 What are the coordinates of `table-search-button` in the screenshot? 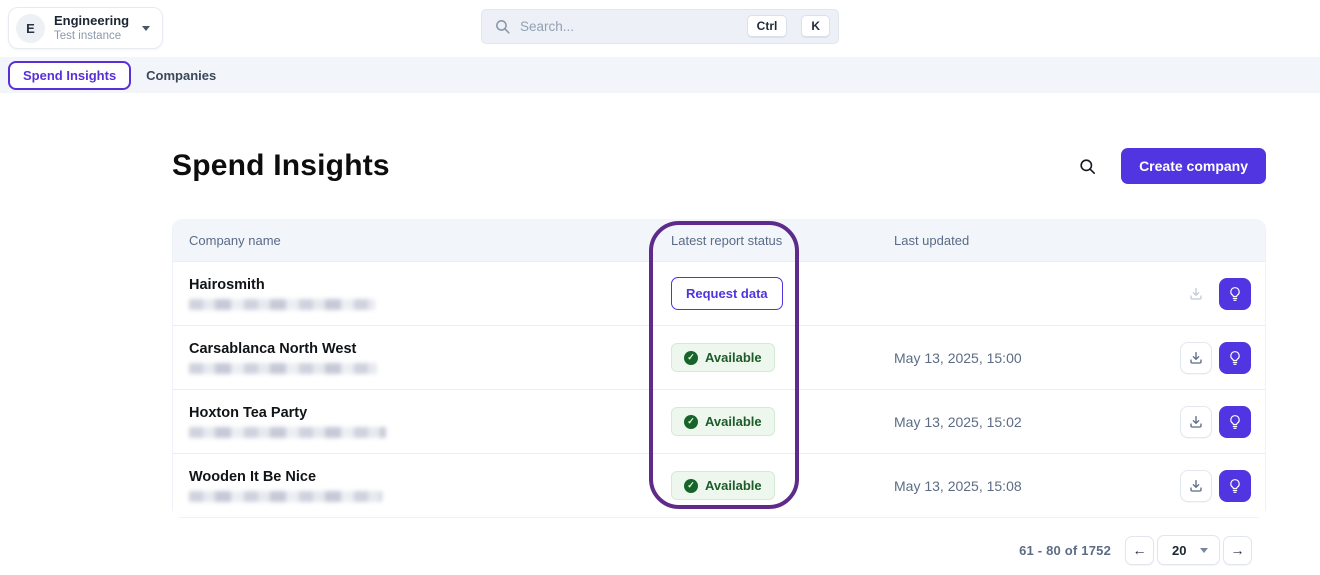 It's located at (1087, 166).